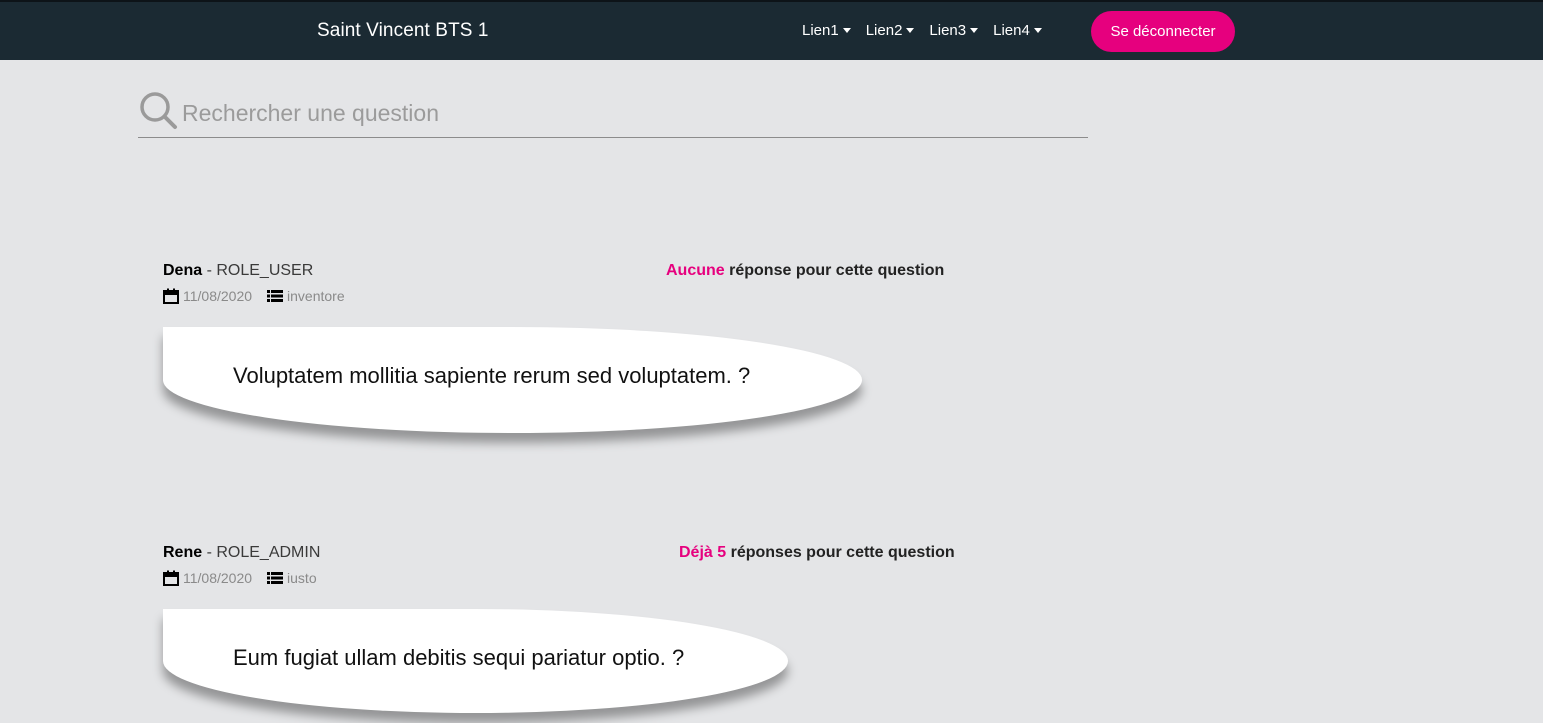 The height and width of the screenshot is (723, 1543). What do you see at coordinates (254, 283) in the screenshot?
I see `question-header: Dena - ROLE_USER 11/08/2020 inventore` at bounding box center [254, 283].